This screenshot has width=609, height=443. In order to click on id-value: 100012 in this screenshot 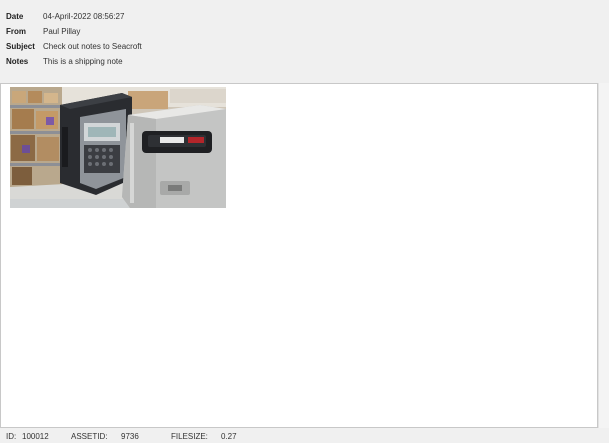, I will do `click(35, 436)`.